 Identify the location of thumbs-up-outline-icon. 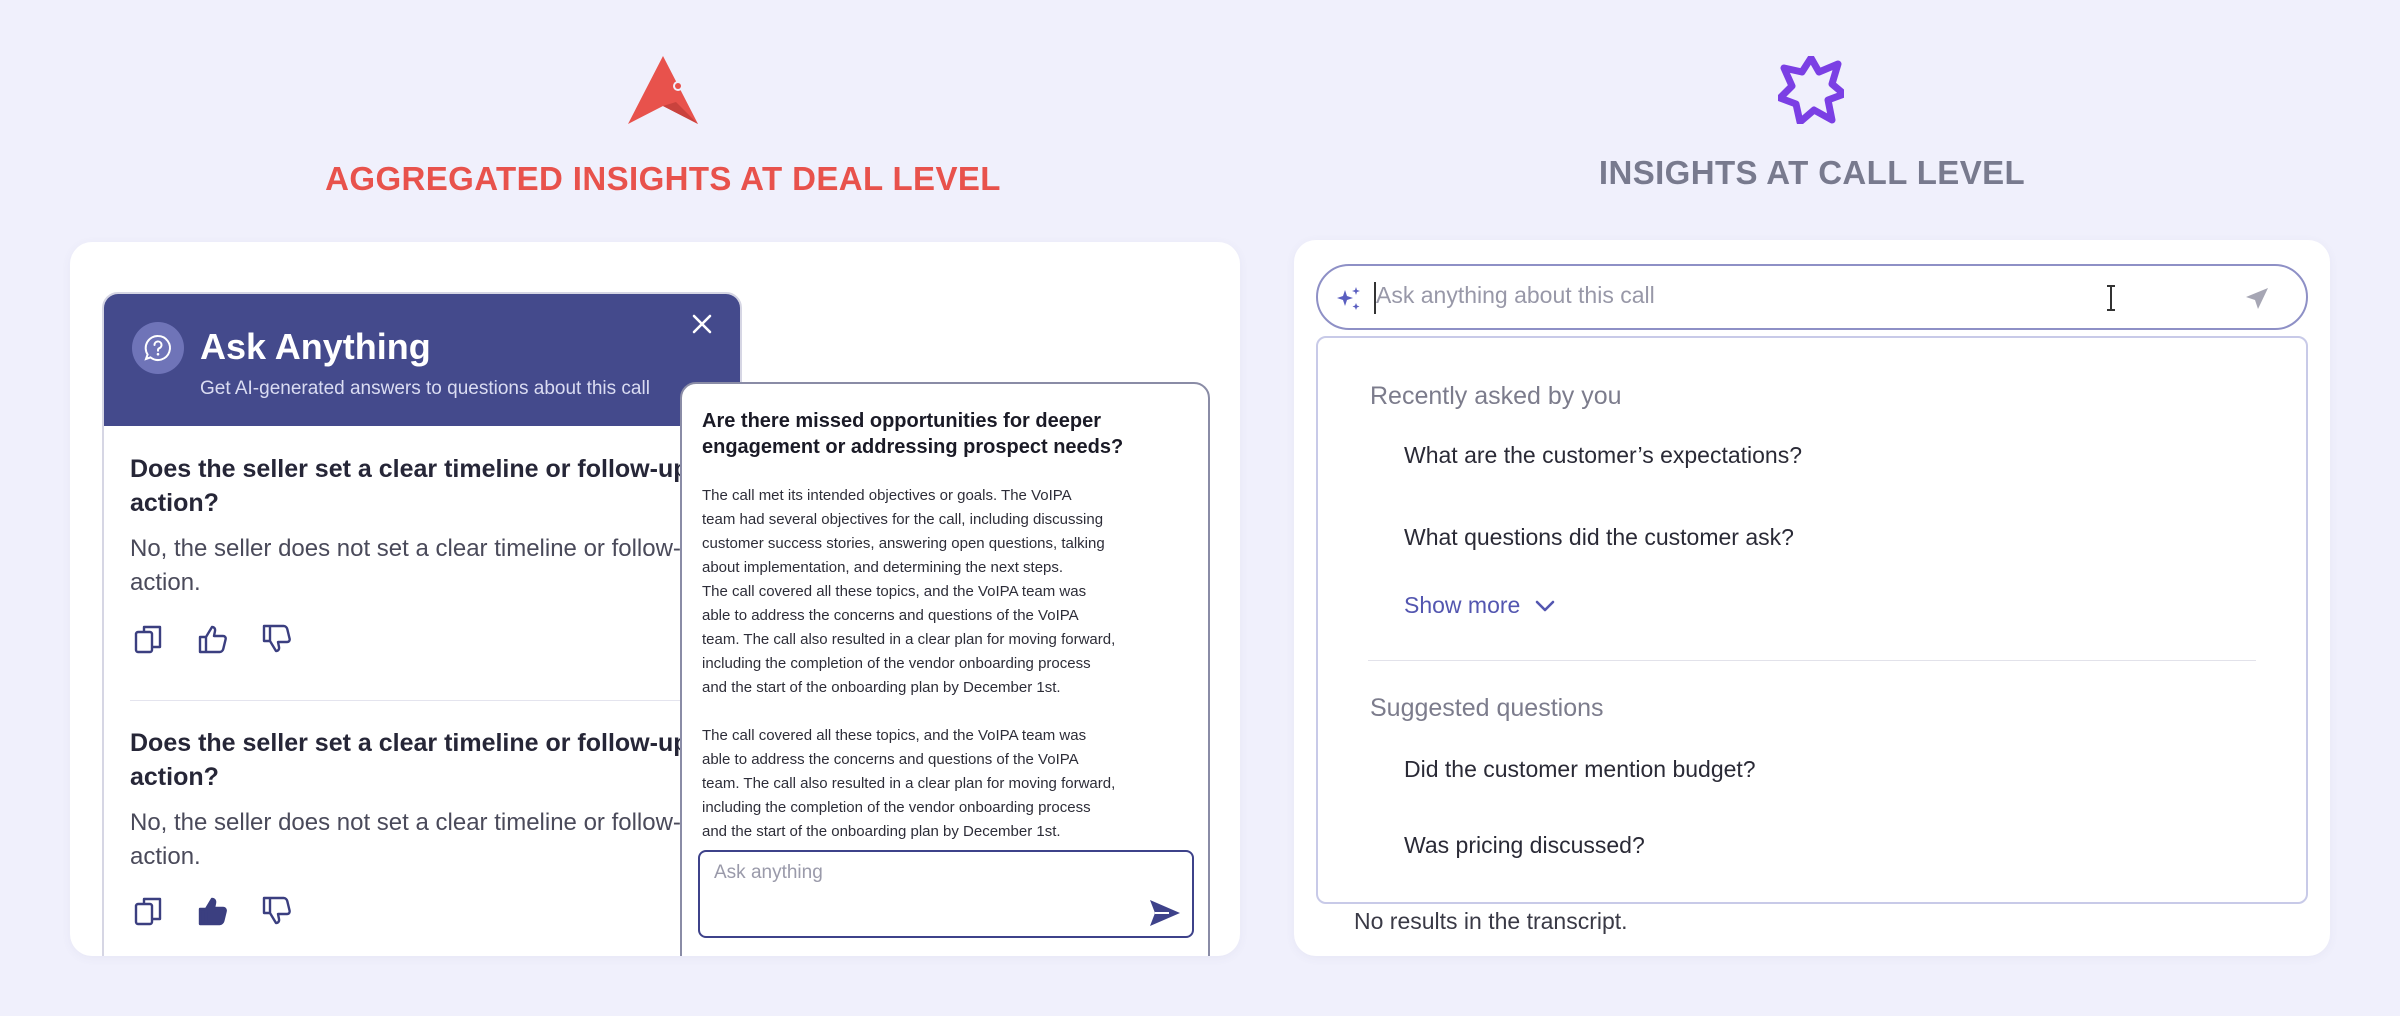
(213, 639).